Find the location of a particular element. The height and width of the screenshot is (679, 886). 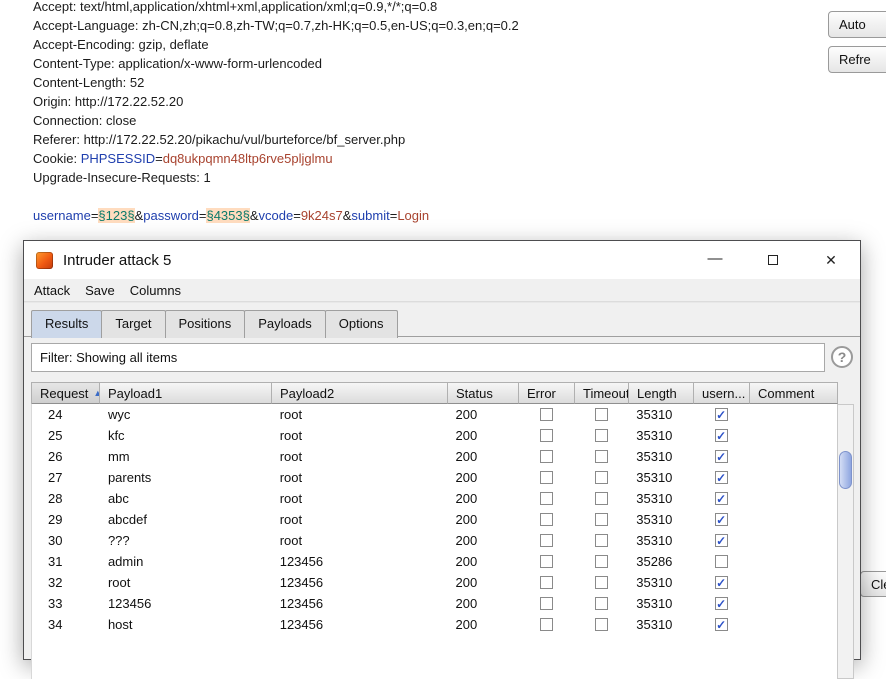

titlebar: Intruder attack 5 — ✕ is located at coordinates (442, 260).